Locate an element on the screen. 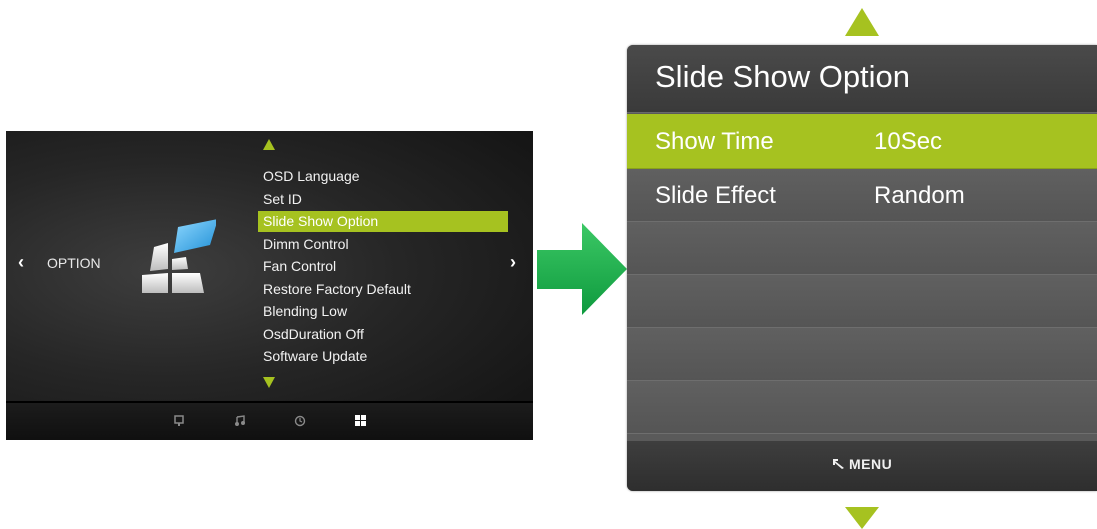 The image size is (1097, 529). menu-item-dimm-control: Dimm Control is located at coordinates (383, 244).